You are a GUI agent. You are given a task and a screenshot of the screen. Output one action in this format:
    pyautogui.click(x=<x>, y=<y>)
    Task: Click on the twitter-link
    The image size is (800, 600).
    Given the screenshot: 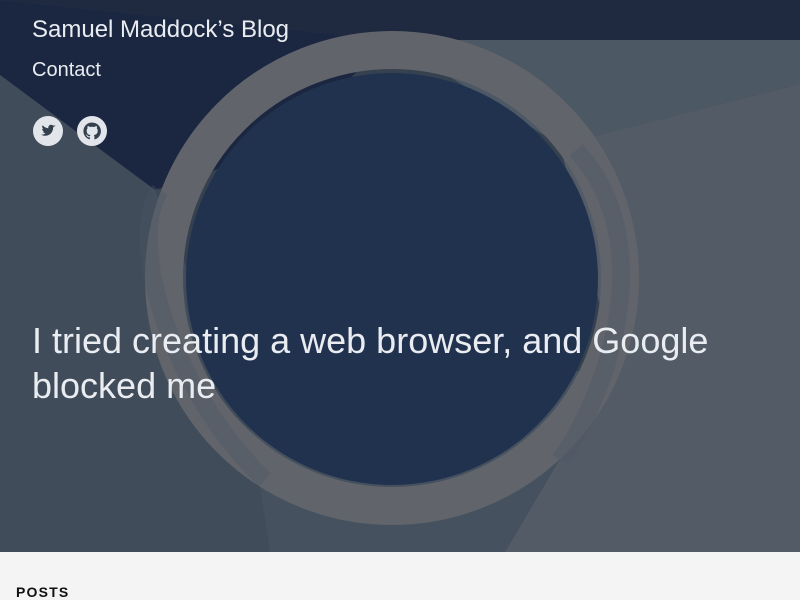 What is the action you would take?
    pyautogui.click(x=48, y=131)
    